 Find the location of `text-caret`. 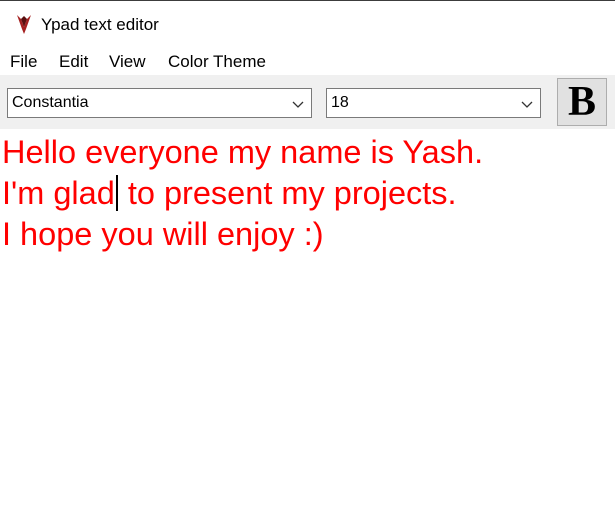

text-caret is located at coordinates (116, 193).